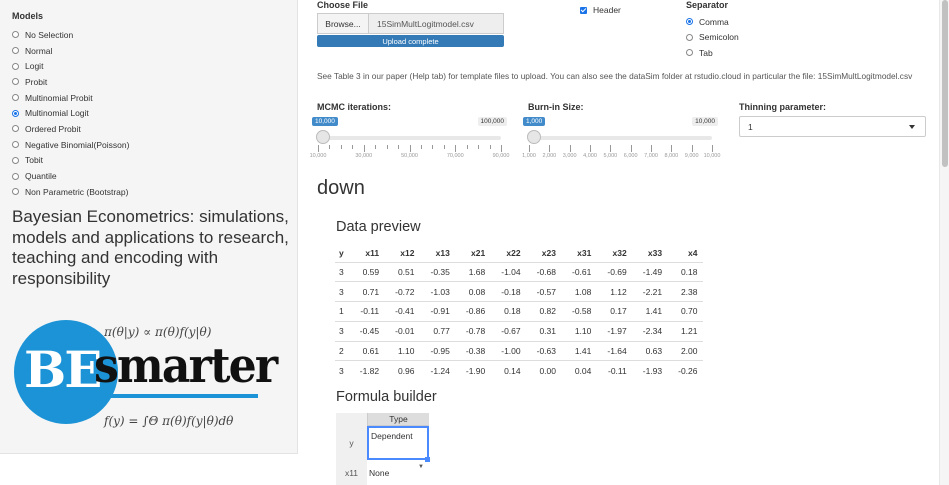  I want to click on table-cell: -0.11, so click(615, 370).